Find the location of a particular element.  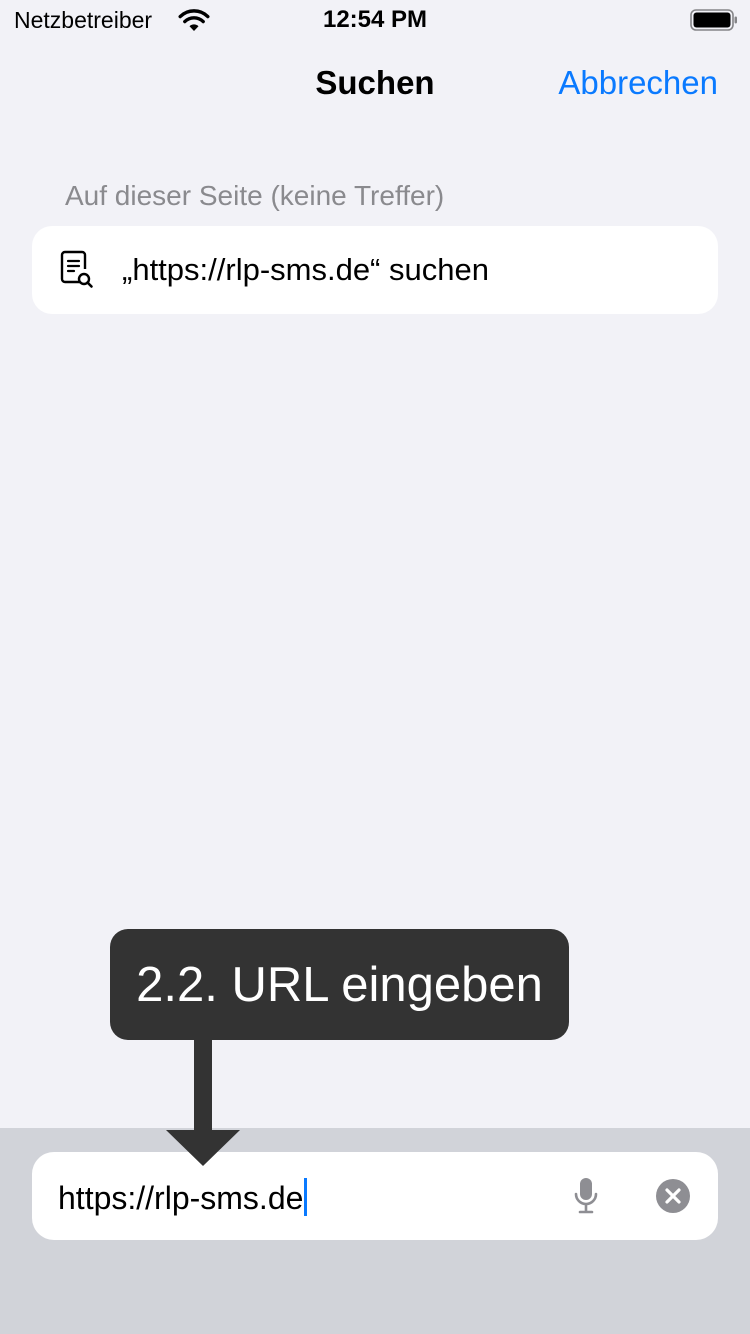

text-cursor is located at coordinates (306, 1197).